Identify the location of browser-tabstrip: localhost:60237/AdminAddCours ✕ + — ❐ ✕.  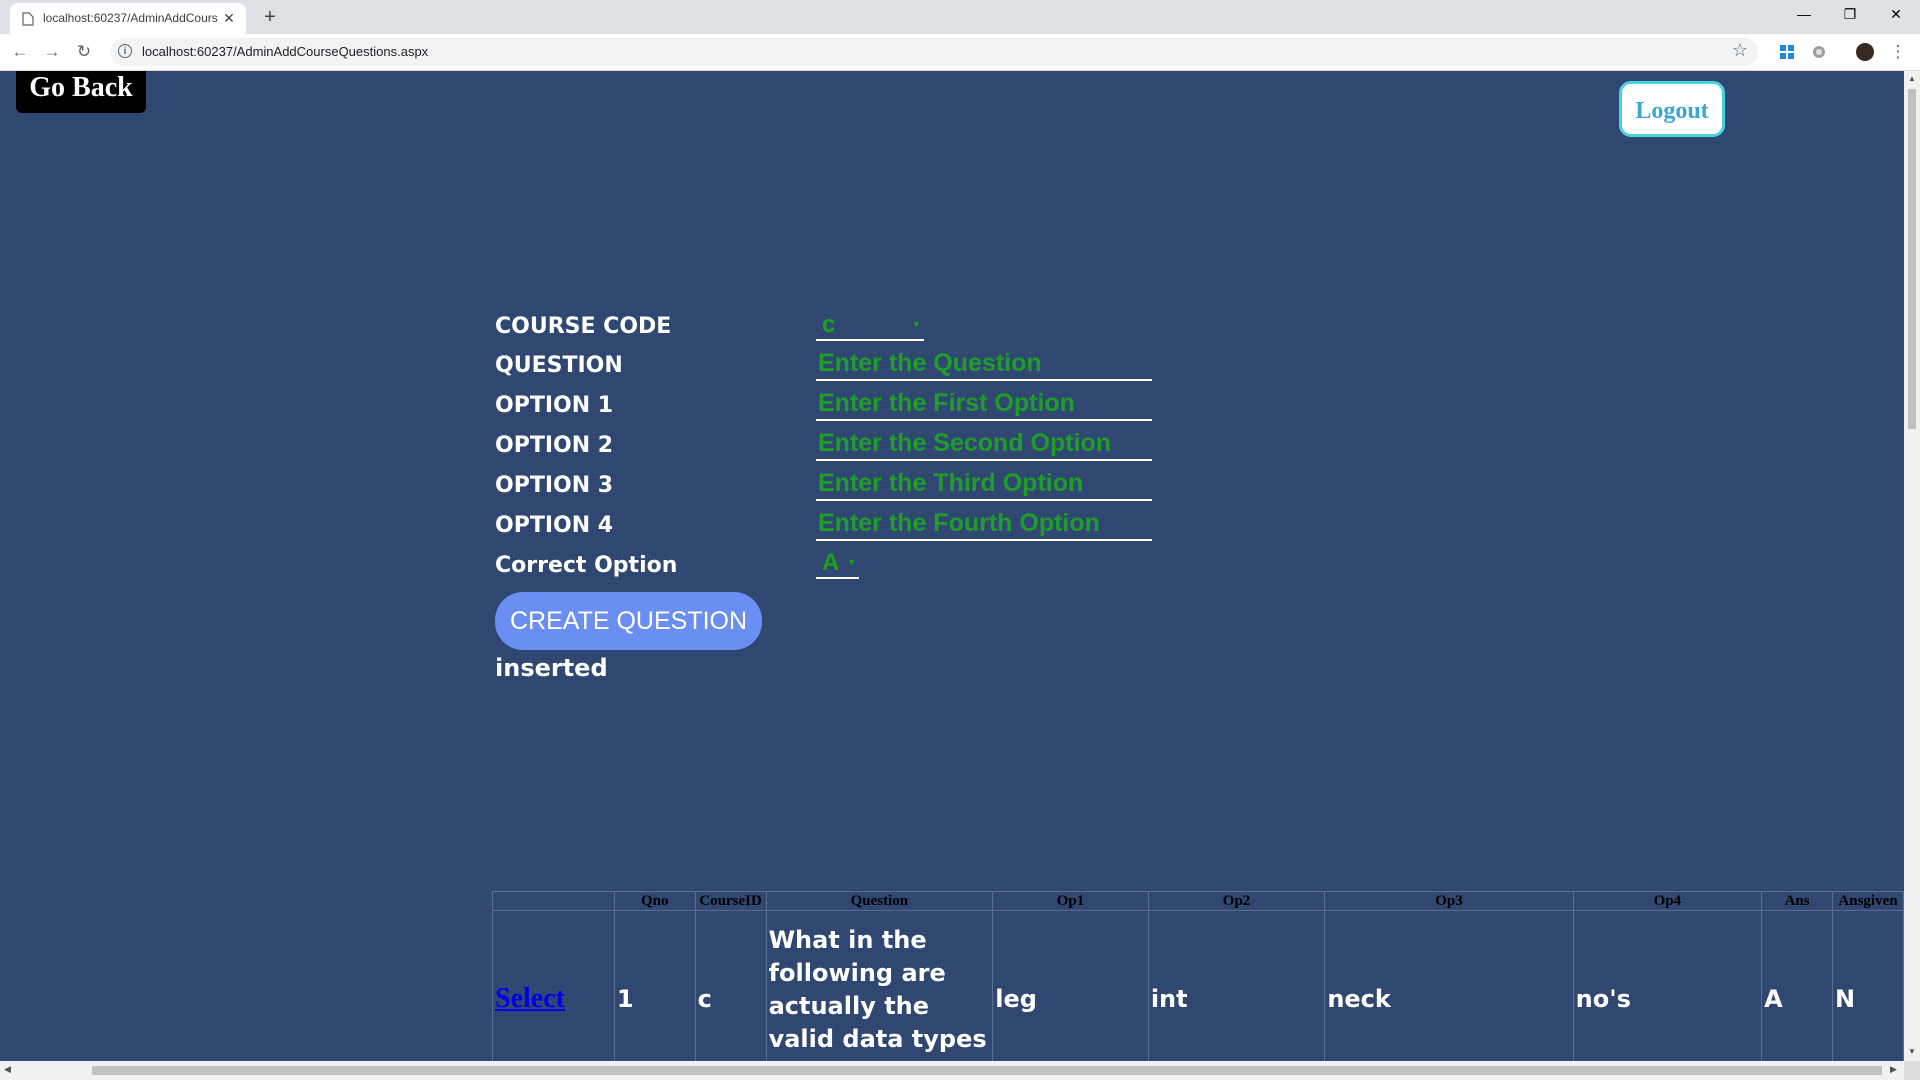
(960, 17).